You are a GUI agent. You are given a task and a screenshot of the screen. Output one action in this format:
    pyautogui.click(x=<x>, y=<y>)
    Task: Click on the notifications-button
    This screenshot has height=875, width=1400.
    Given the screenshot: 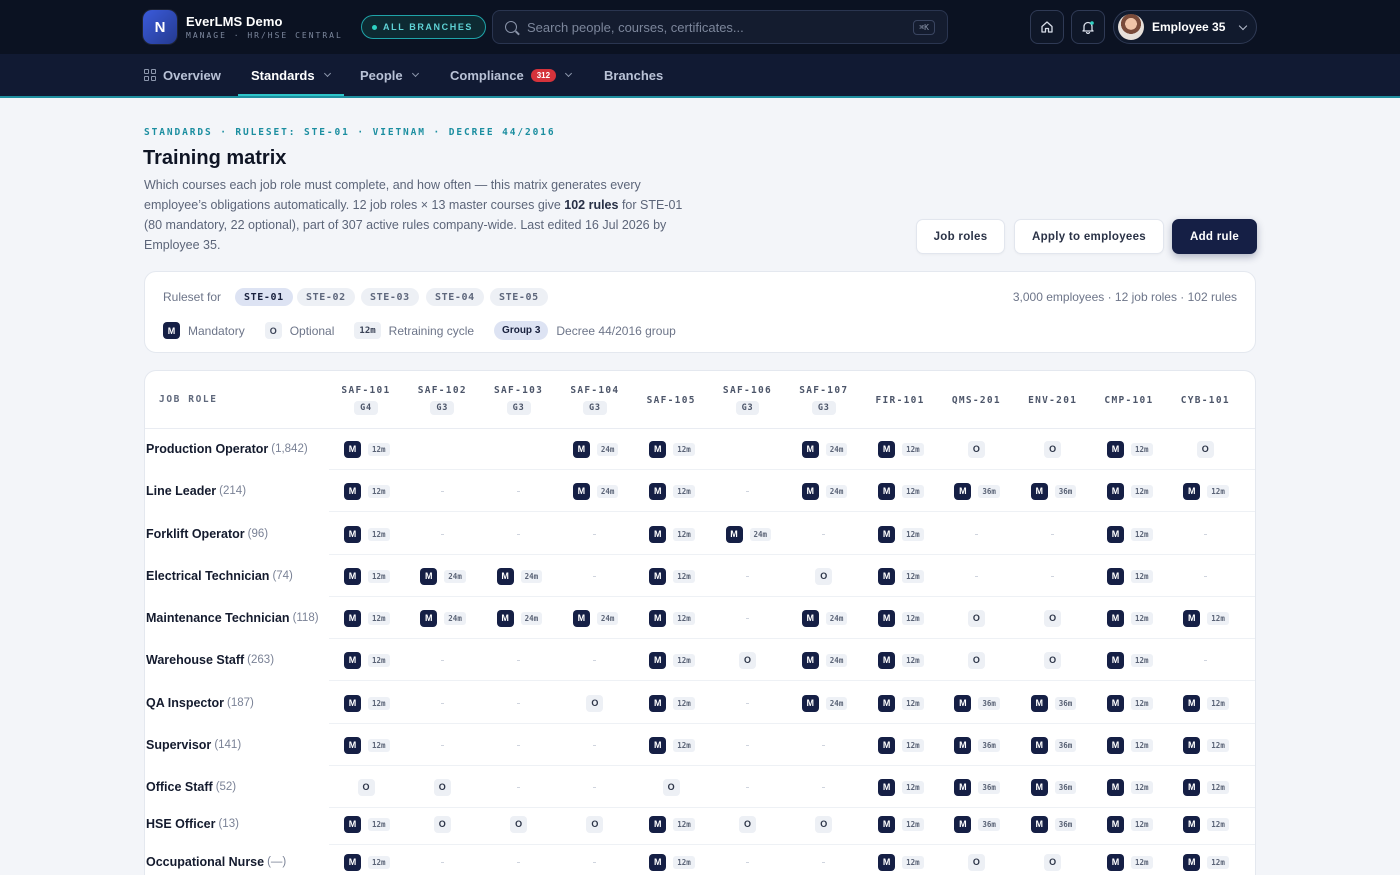 What is the action you would take?
    pyautogui.click(x=1088, y=27)
    